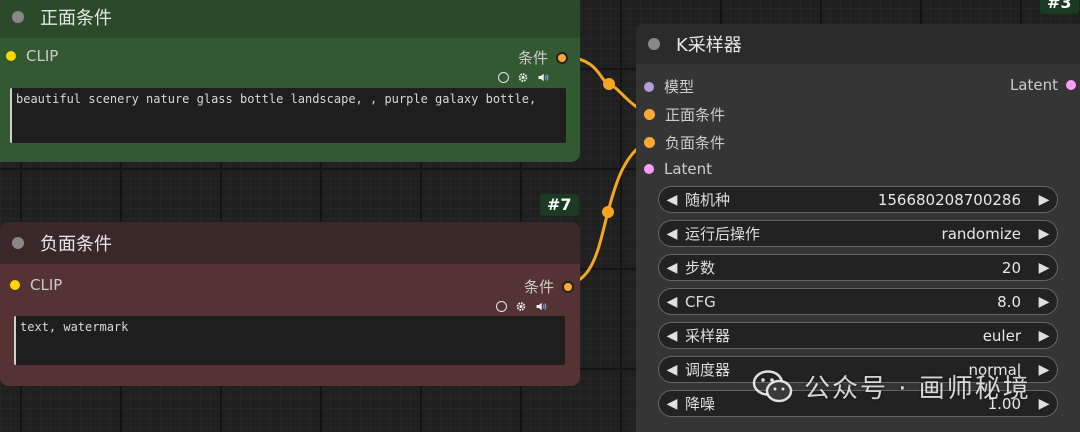 The height and width of the screenshot is (432, 1080). I want to click on latent-output-slot: Latent, so click(1036, 85).